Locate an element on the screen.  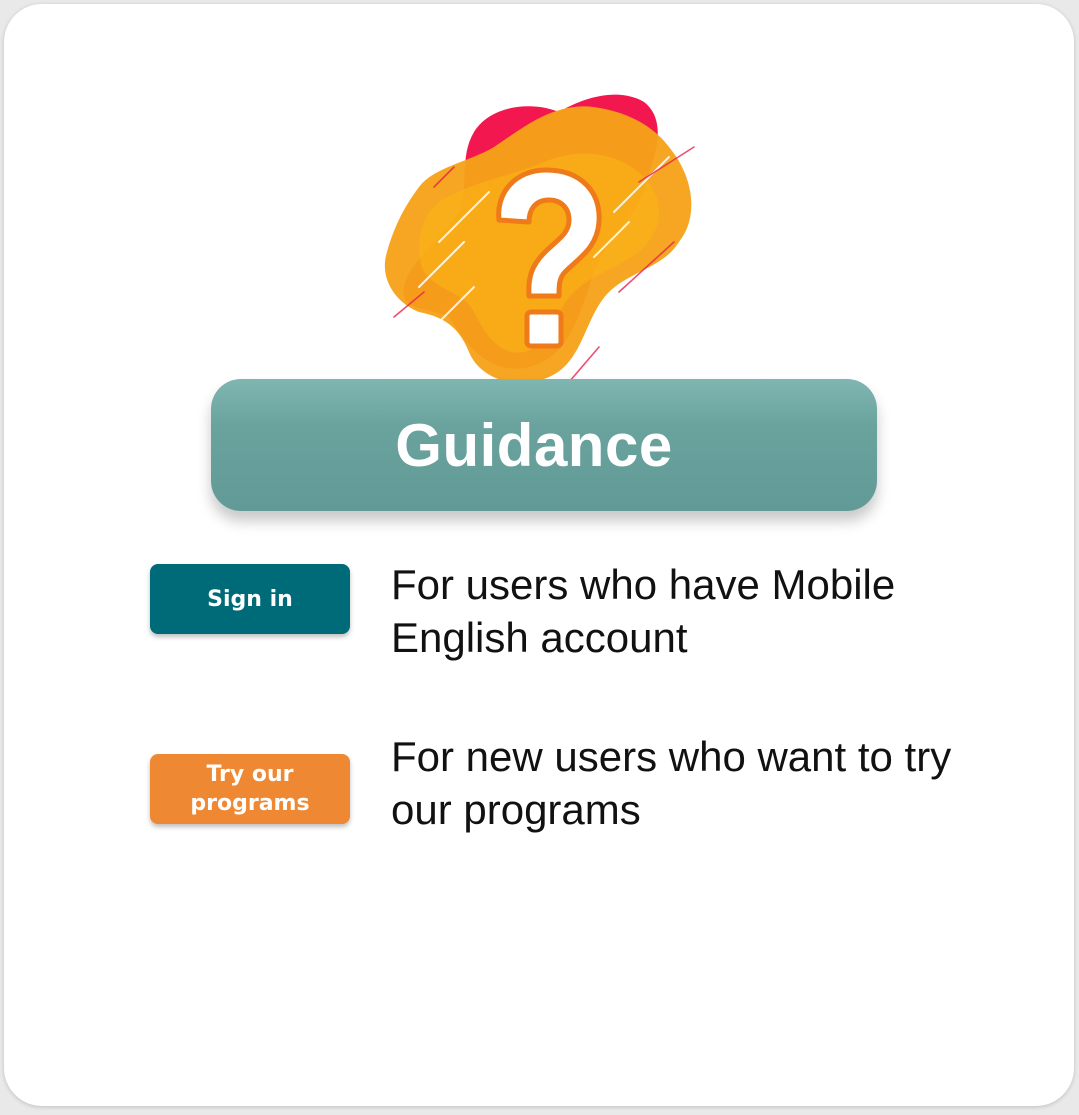
try-our-programs-button: Try our programs is located at coordinates (250, 789).